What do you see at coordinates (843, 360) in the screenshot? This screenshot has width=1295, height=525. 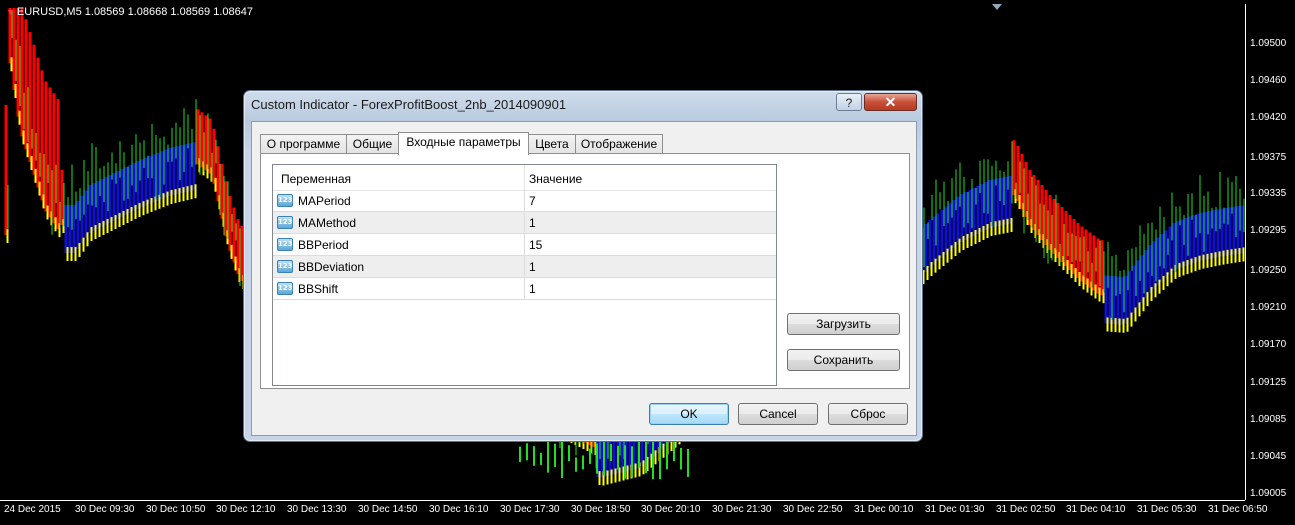 I see `save-button: Сохранить` at bounding box center [843, 360].